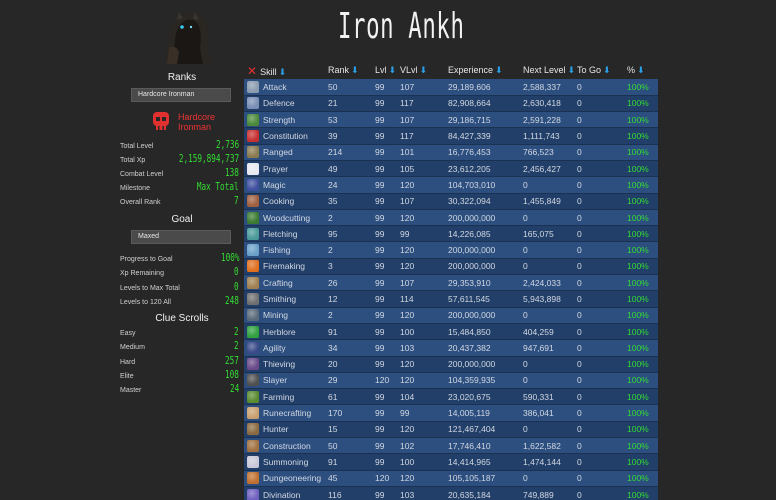  Describe the element at coordinates (451, 462) in the screenshot. I see `table-row: Summoning 91 99 100 14,414,965 1,474,144 0 100%` at that location.